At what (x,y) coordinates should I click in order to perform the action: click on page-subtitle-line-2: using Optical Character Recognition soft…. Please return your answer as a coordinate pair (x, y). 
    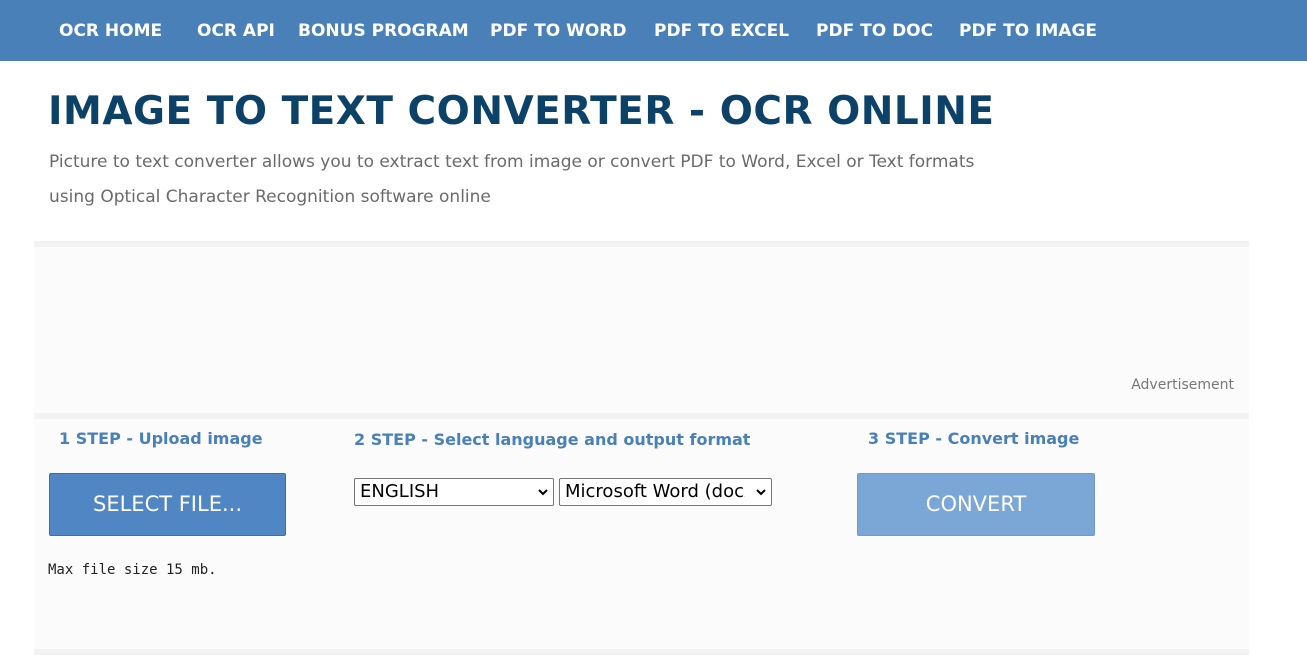
    Looking at the image, I should click on (270, 197).